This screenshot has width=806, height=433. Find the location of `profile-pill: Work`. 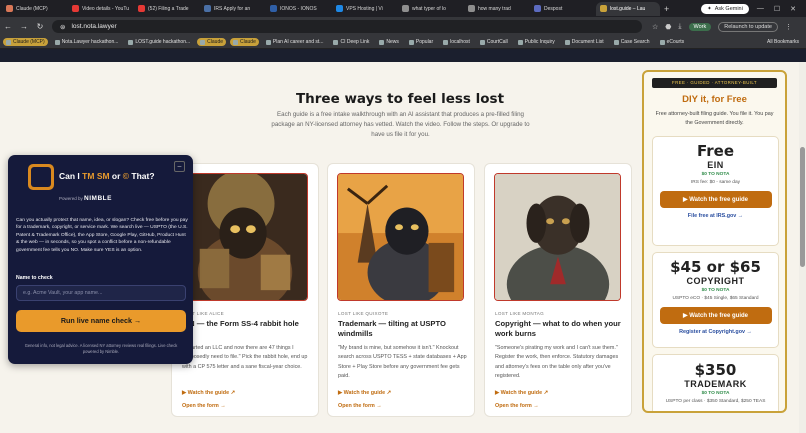

profile-pill: Work is located at coordinates (700, 26).